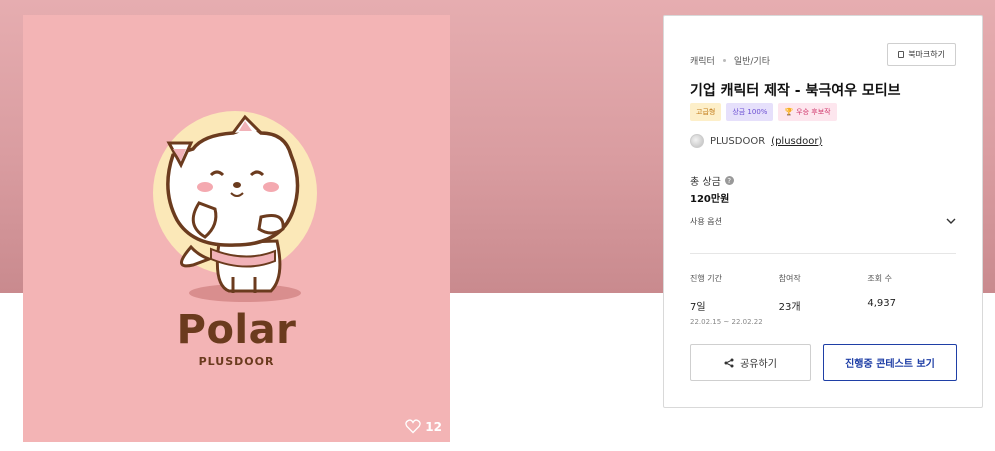 The image size is (995, 451). What do you see at coordinates (706, 221) in the screenshot?
I see `usage-options-label: 사용 옵션` at bounding box center [706, 221].